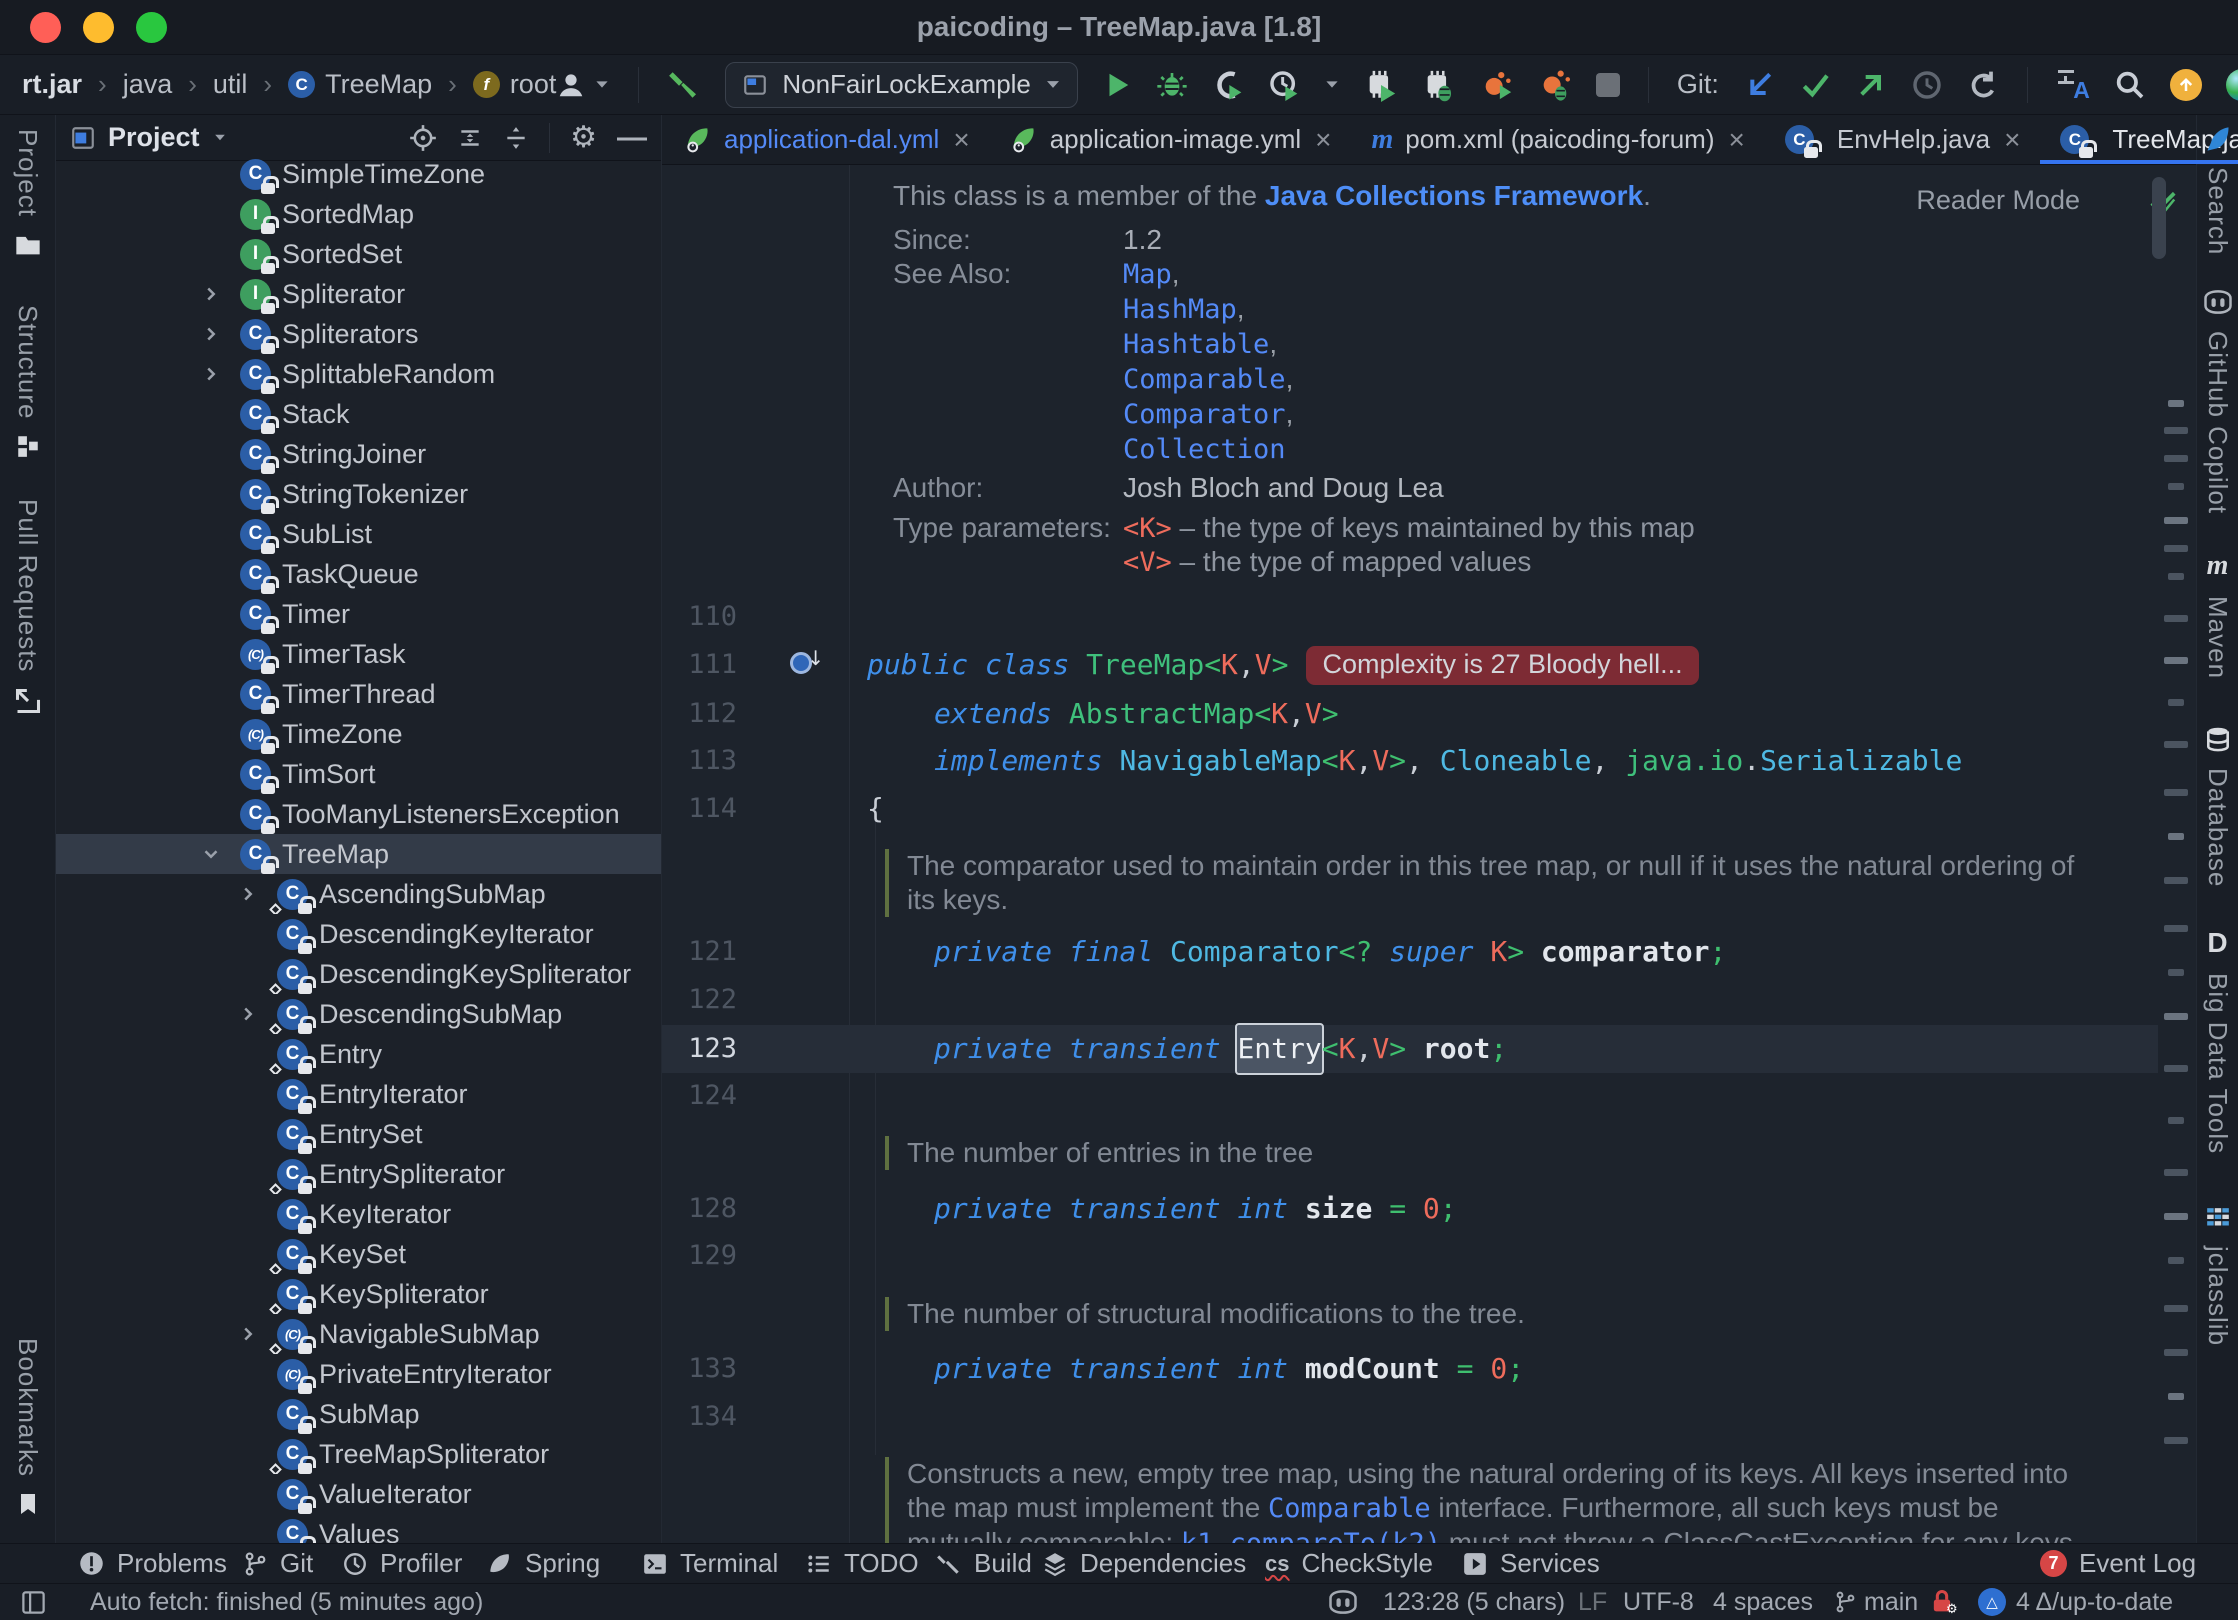  Describe the element at coordinates (402, 1563) in the screenshot. I see `tool-button-profiler: Profiler` at that location.